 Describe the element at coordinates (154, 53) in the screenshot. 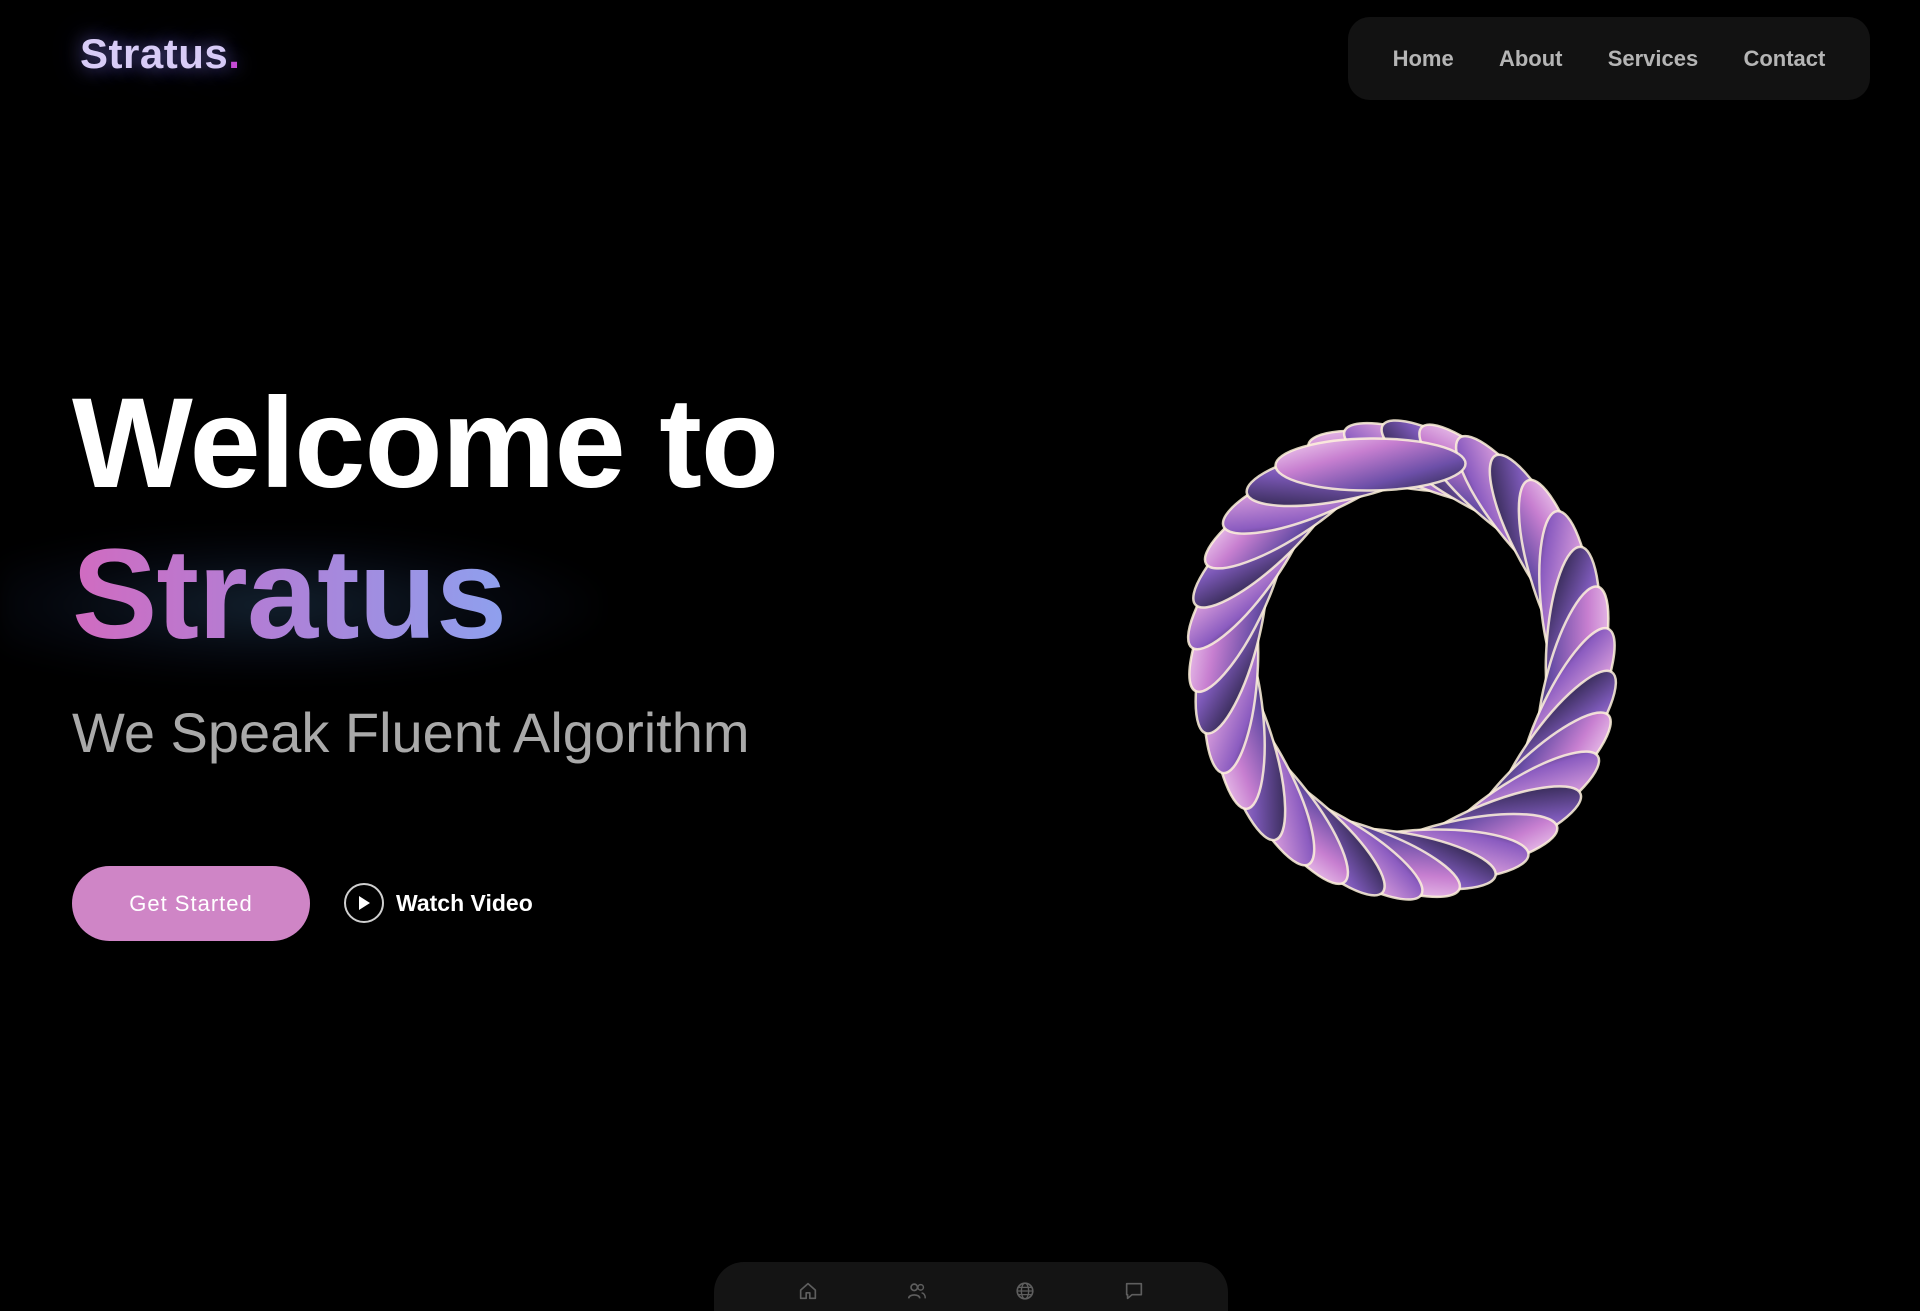

I see `logo-text: Stratus` at that location.